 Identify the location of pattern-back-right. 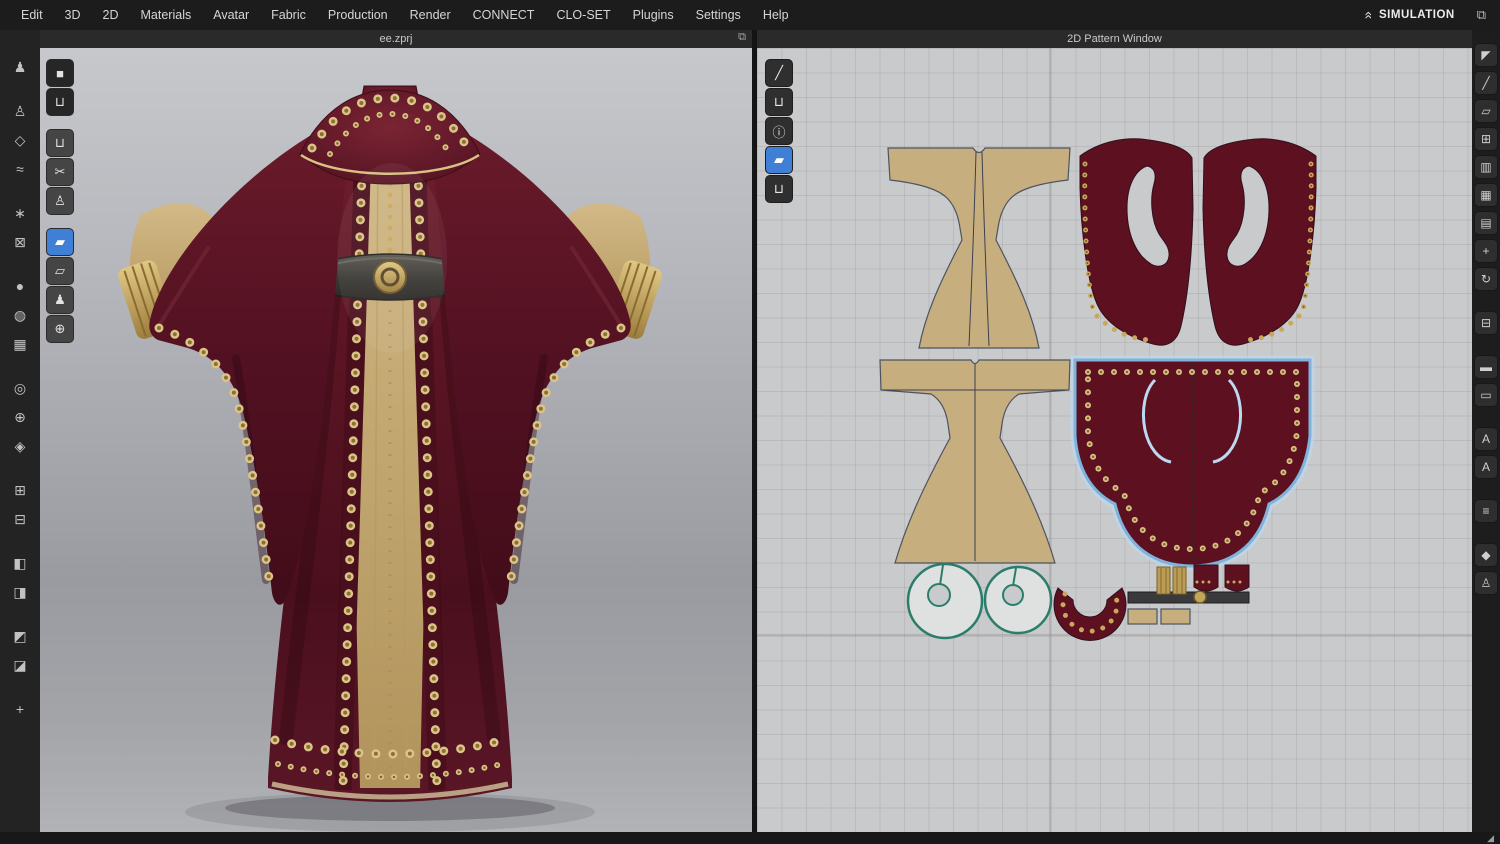
(1259, 242).